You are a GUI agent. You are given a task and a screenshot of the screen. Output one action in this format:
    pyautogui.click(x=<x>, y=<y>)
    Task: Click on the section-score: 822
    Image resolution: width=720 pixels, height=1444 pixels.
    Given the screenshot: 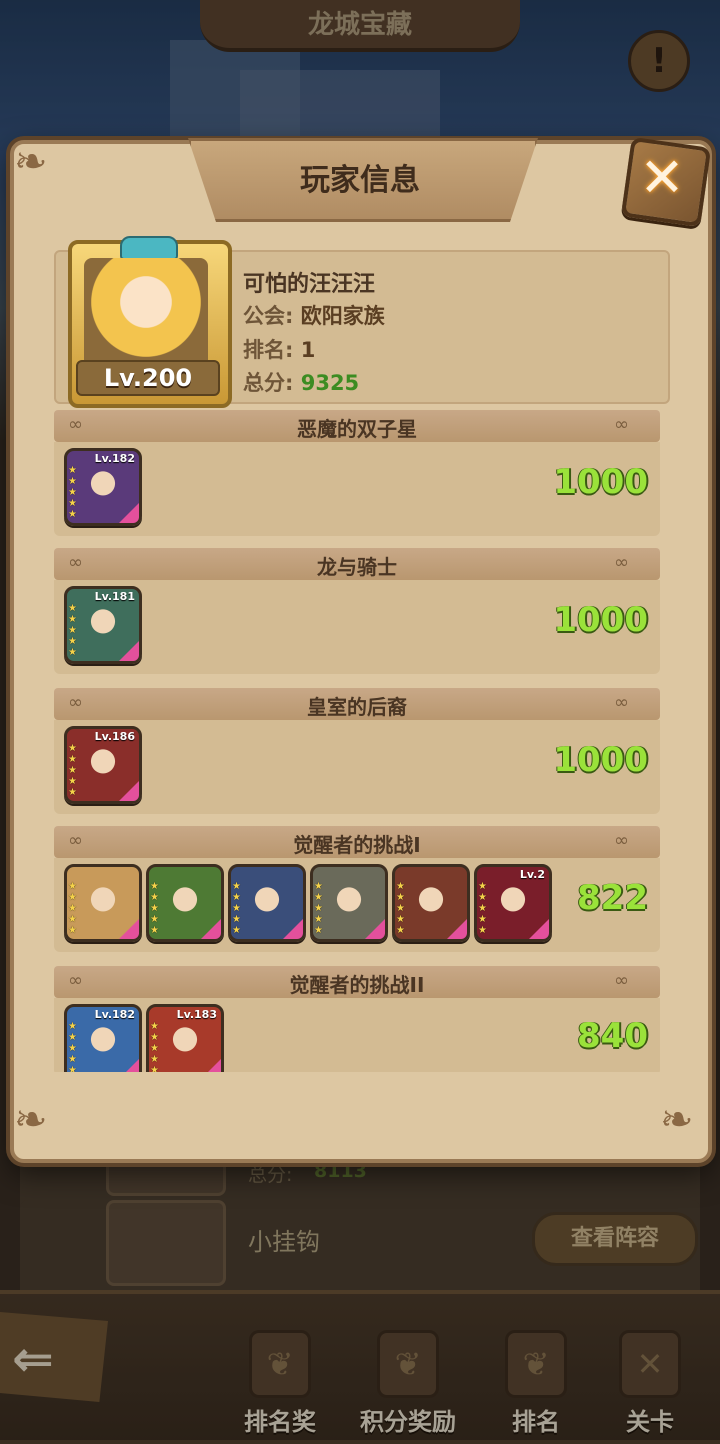 What is the action you would take?
    pyautogui.click(x=612, y=898)
    